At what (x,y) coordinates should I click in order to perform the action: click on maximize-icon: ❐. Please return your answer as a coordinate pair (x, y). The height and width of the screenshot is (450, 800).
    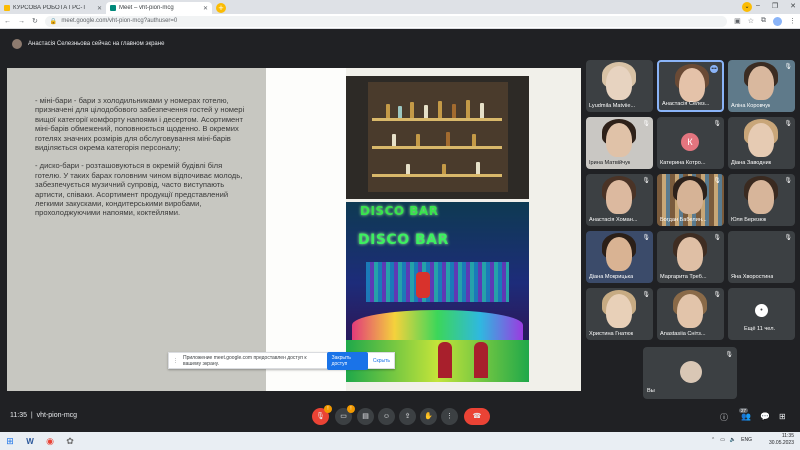
    Looking at the image, I should click on (775, 6).